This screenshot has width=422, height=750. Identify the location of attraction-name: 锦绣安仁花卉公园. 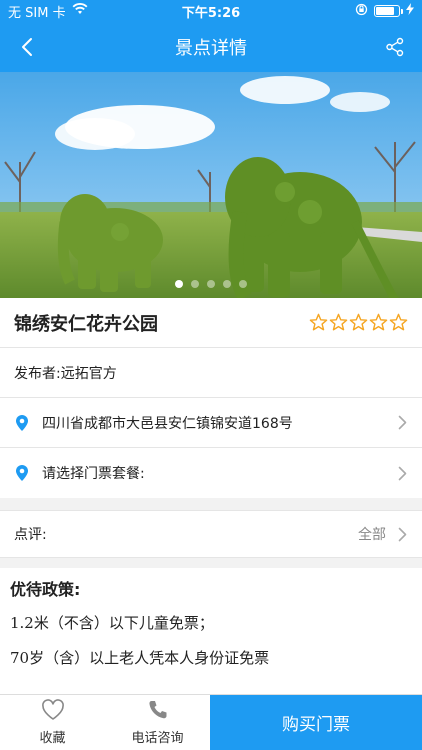
(86, 324).